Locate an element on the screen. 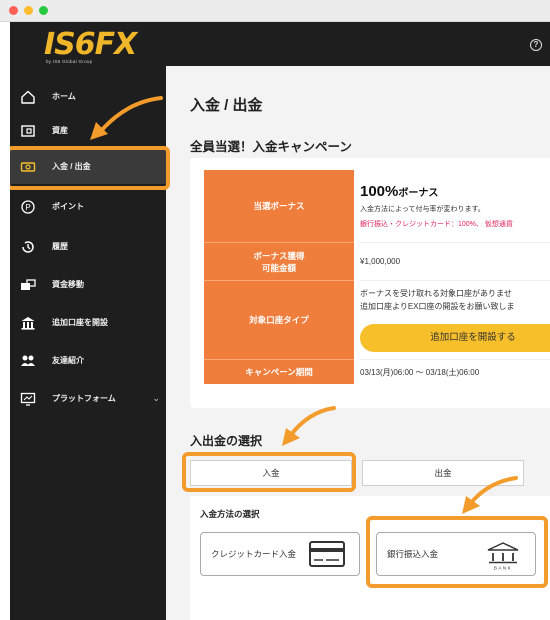 This screenshot has height=620, width=550. sidebar-item-points: P ポイント is located at coordinates (88, 207).